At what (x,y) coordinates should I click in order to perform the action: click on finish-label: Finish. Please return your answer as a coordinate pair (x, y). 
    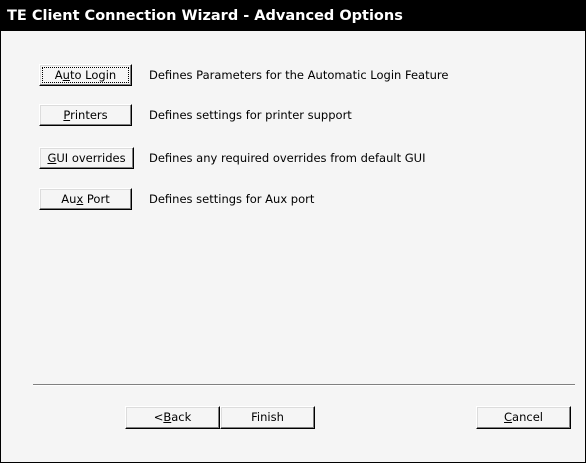
    Looking at the image, I should click on (267, 417).